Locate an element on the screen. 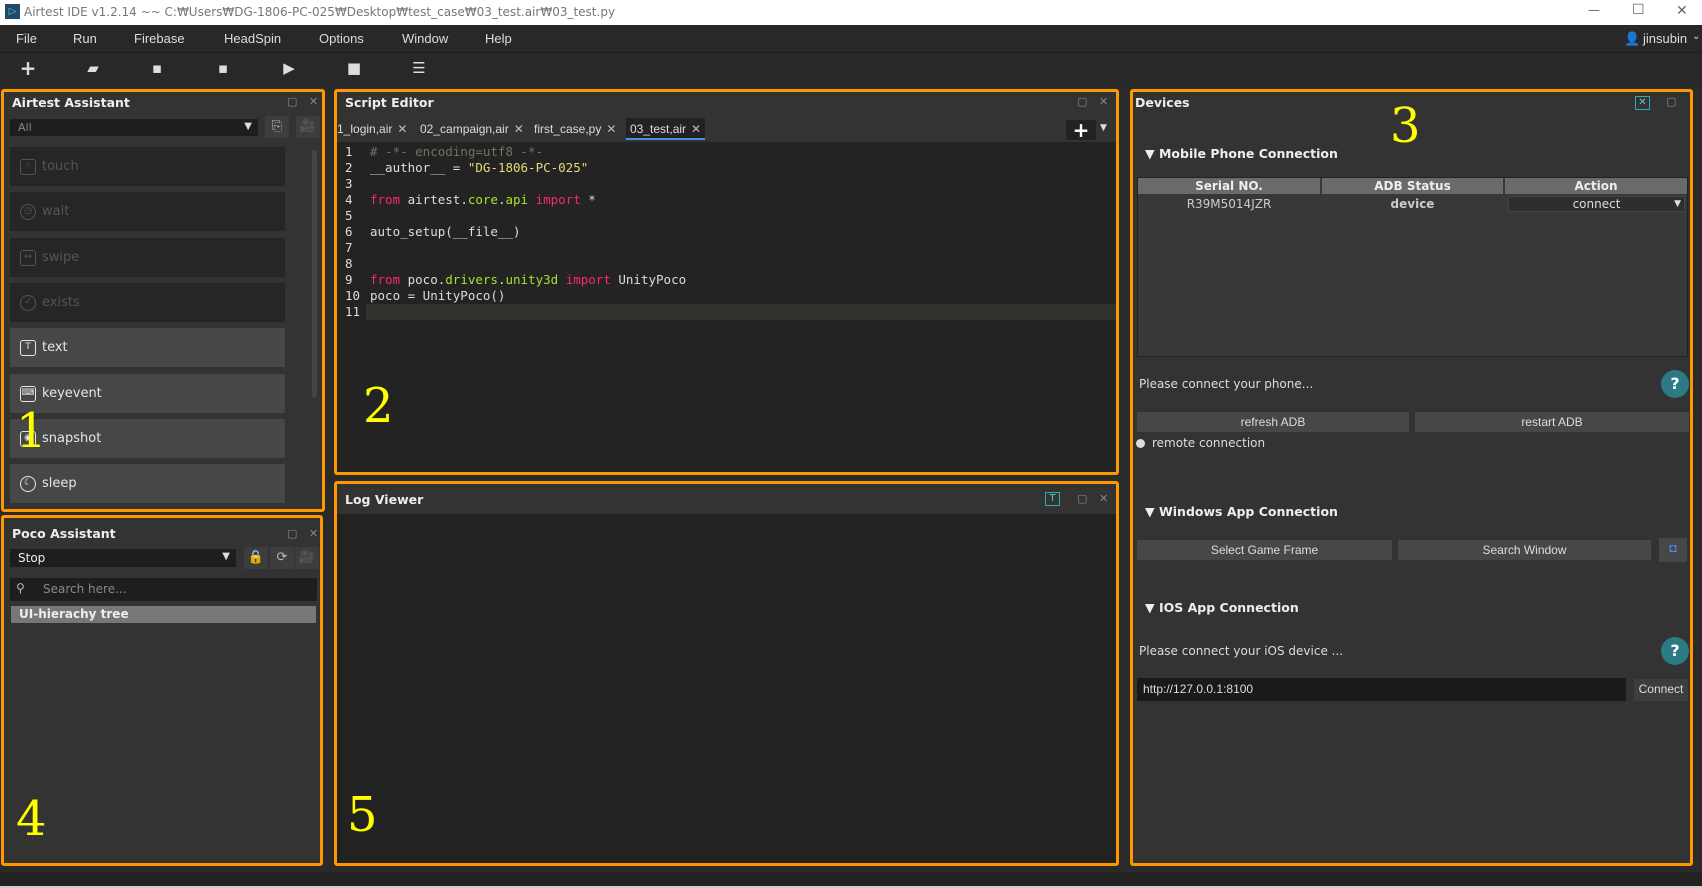 This screenshot has width=1702, height=888. menu-help: Help is located at coordinates (498, 38).